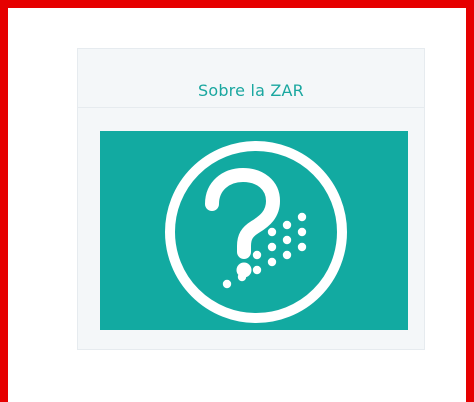 The width and height of the screenshot is (474, 402). I want to click on card-title: Sobre la ZAR, so click(251, 90).